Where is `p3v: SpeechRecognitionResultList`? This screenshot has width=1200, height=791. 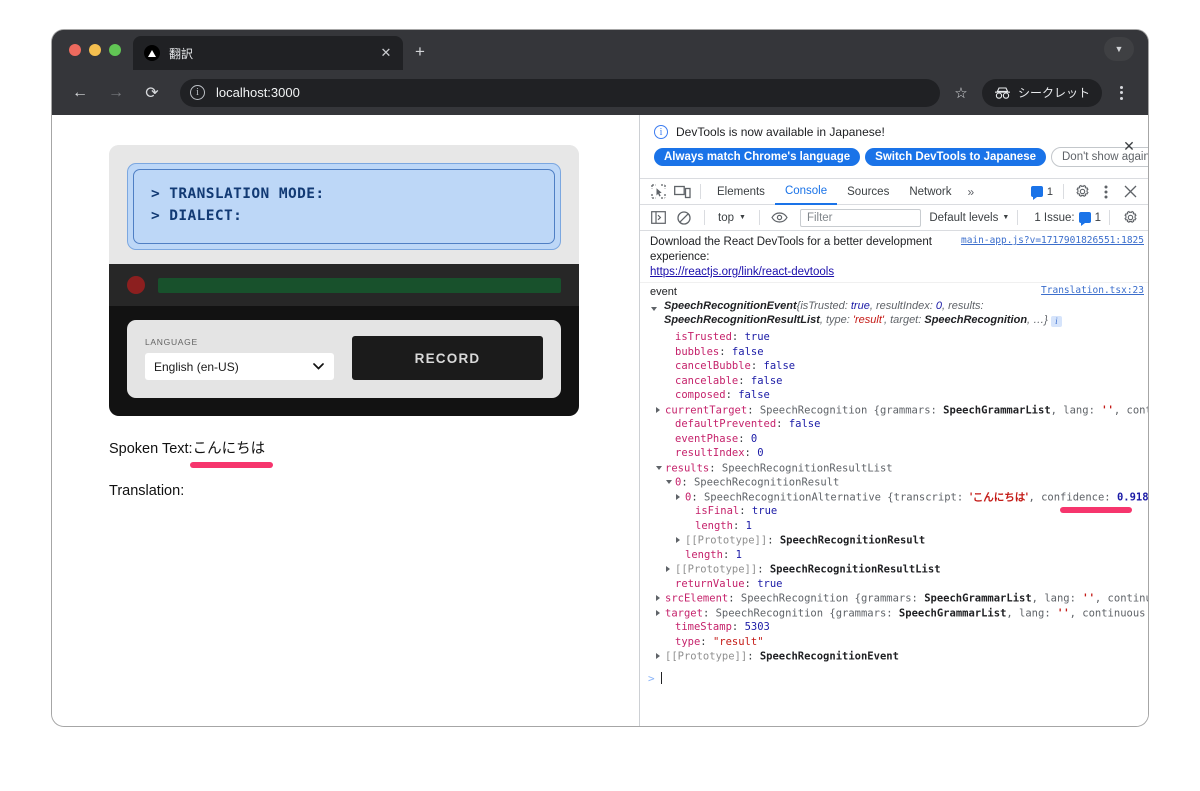
p3v: SpeechRecognitionResultList is located at coordinates (742, 320).